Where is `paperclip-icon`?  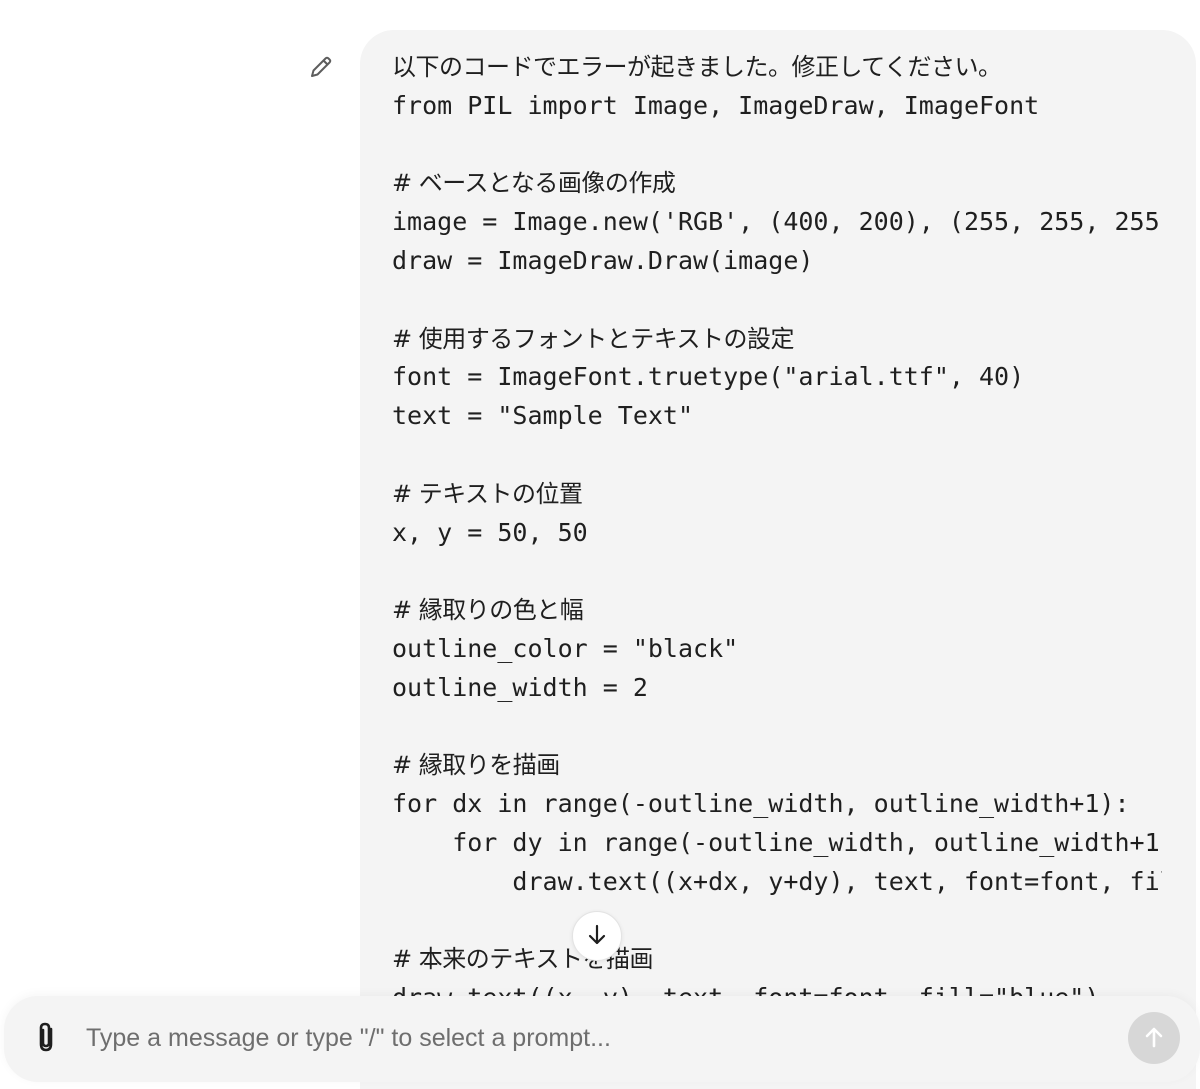
paperclip-icon is located at coordinates (47, 1038).